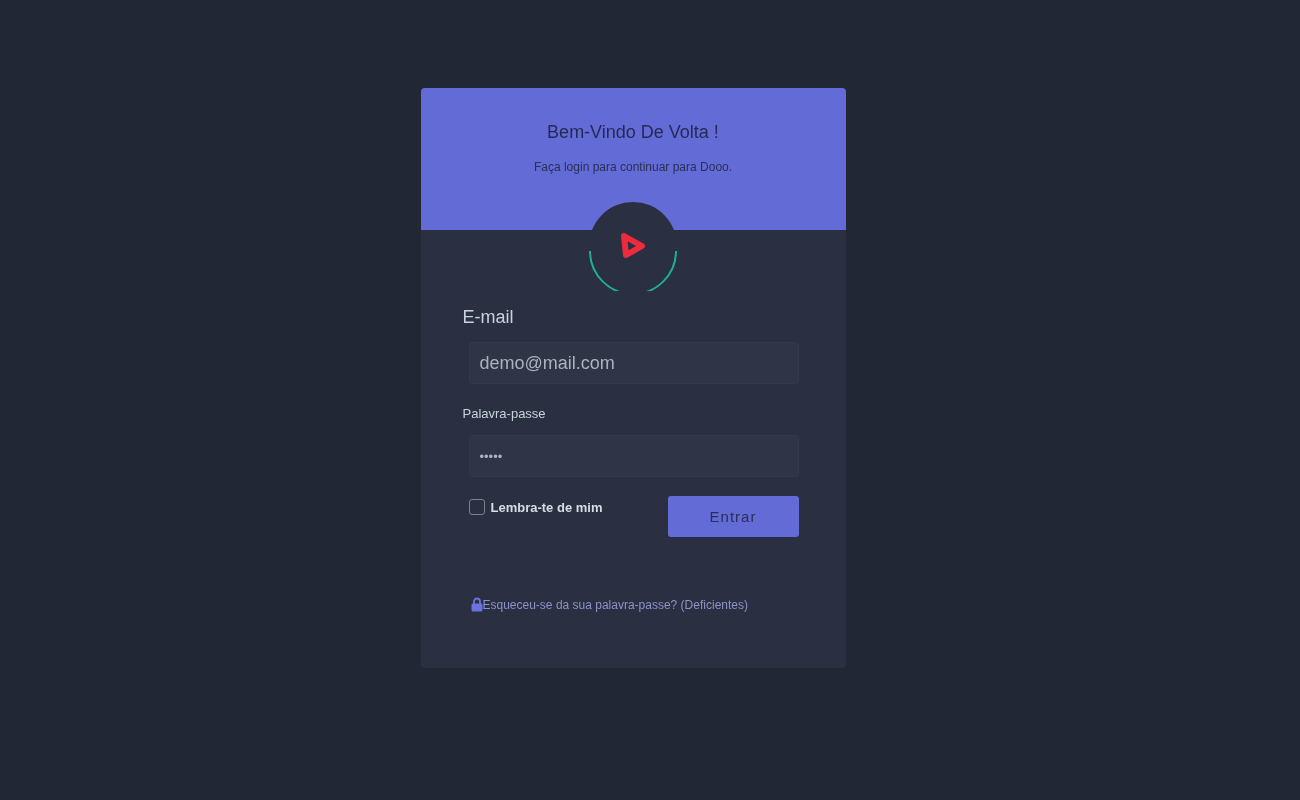 The image size is (1300, 800). Describe the element at coordinates (633, 456) in the screenshot. I see `password-field: •••••` at that location.